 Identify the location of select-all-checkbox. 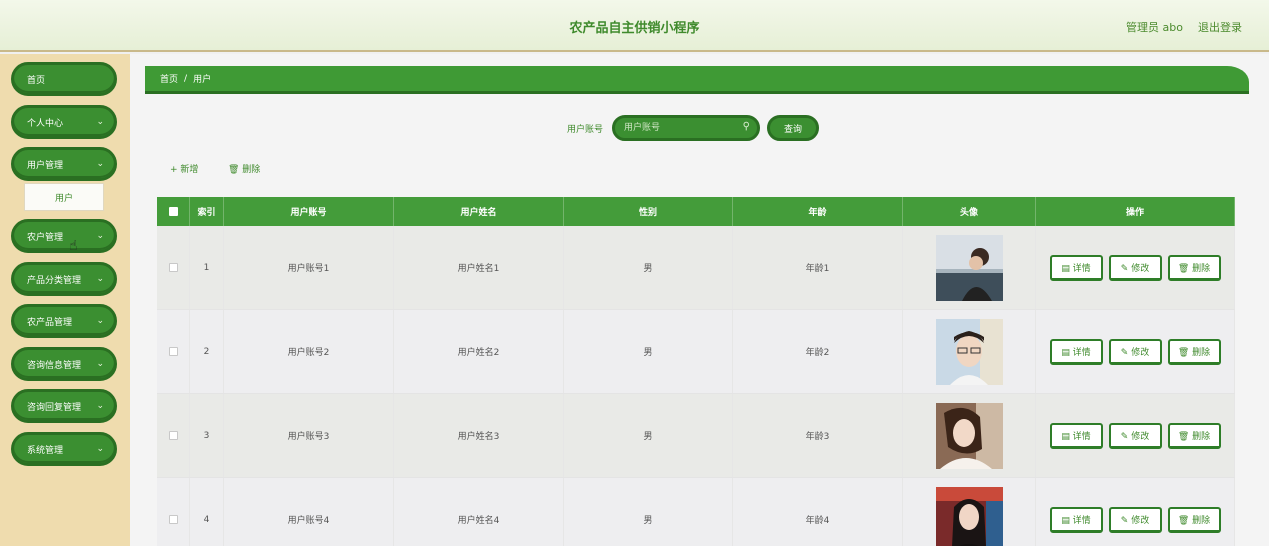
(173, 211).